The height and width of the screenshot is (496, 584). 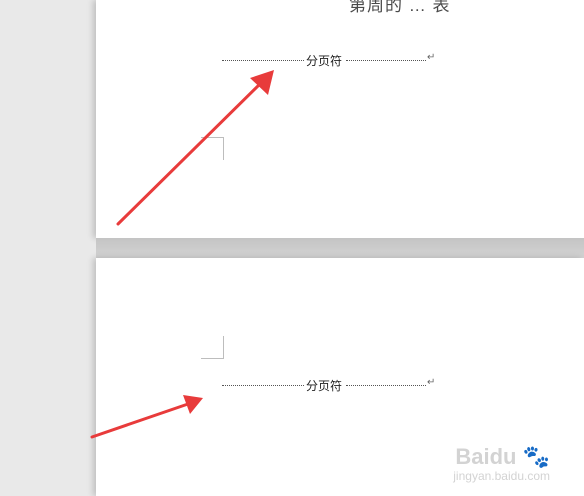 I want to click on page-heading-cut: 第周的 … 表, so click(x=400, y=7).